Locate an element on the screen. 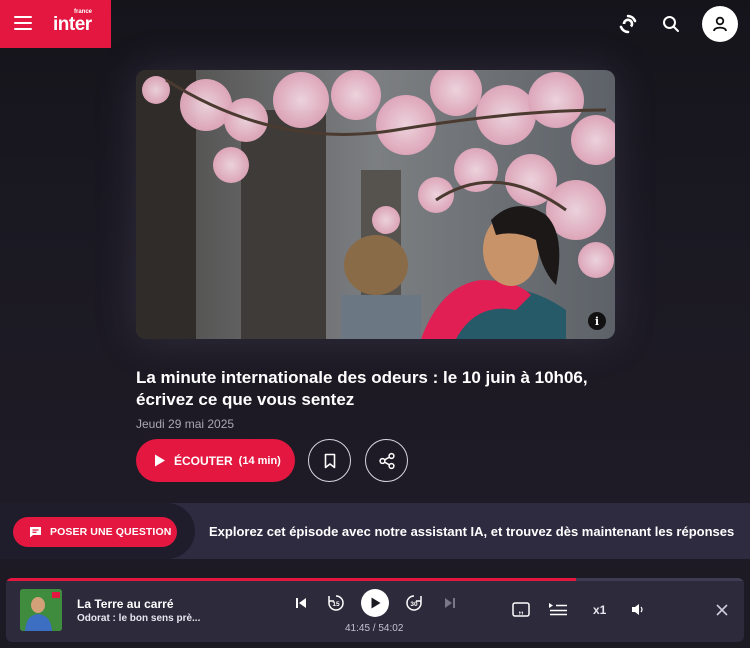  account-button is located at coordinates (720, 24).